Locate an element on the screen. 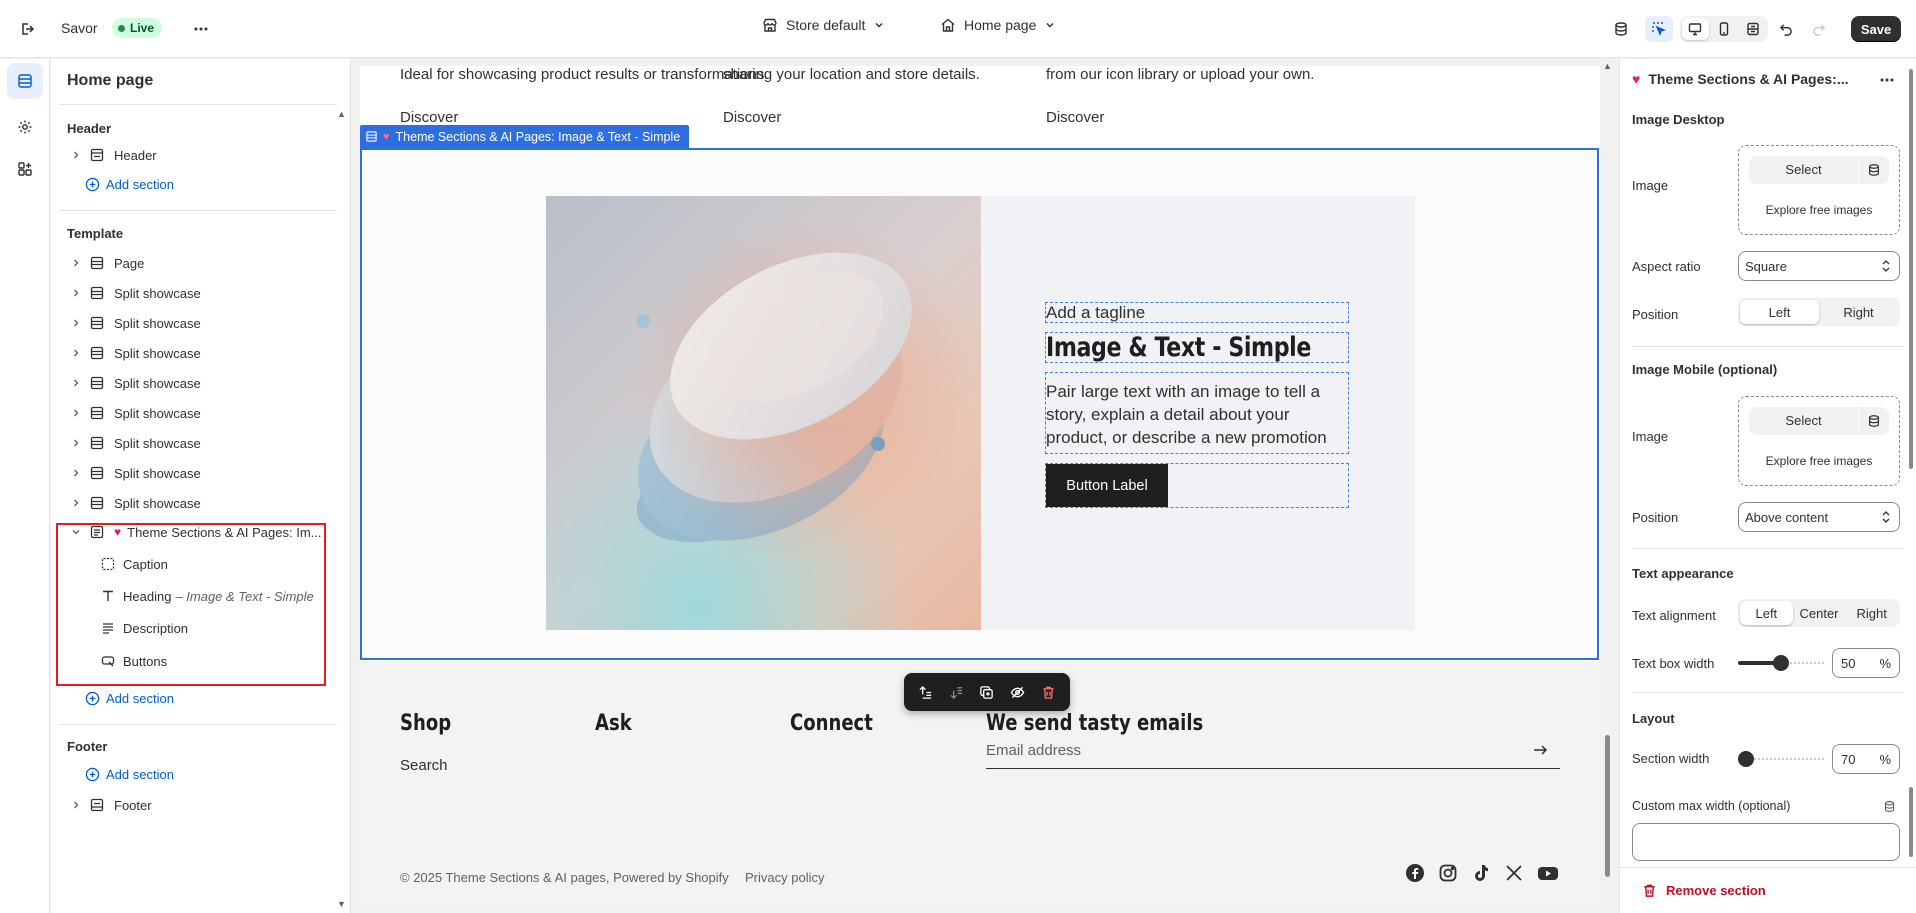 This screenshot has width=1916, height=913. newsletter-email-input: Email address is located at coordinates (1273, 750).